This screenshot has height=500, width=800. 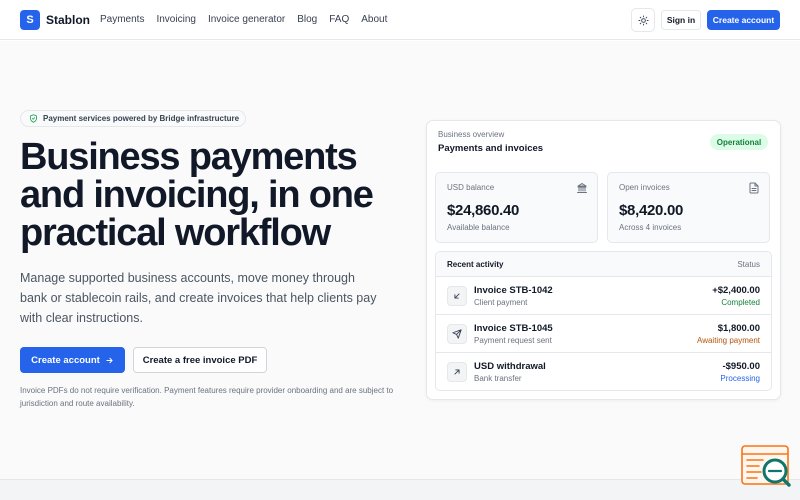 I want to click on create-account-label: Create account, so click(x=65, y=360).